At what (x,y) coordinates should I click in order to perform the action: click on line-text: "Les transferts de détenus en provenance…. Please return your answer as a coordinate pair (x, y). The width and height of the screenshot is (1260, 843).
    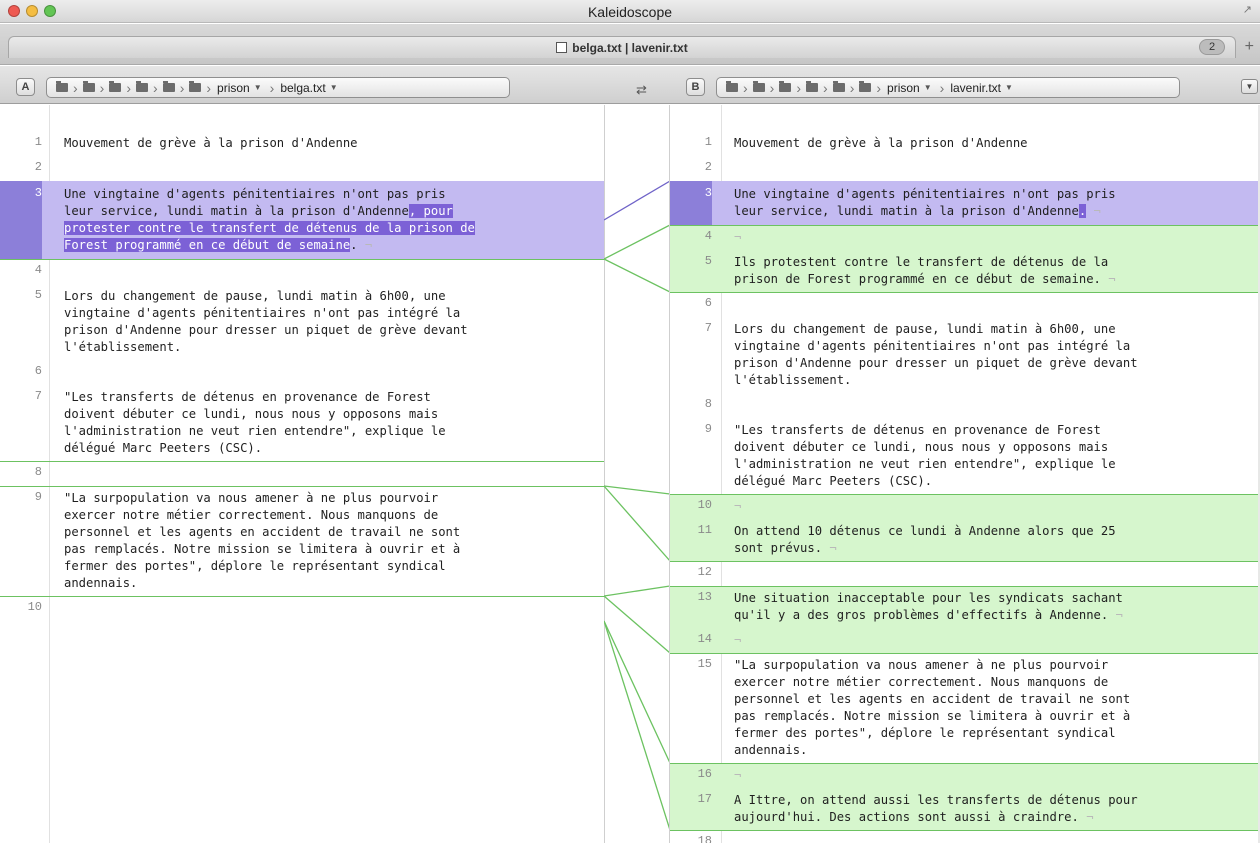
    Looking at the image, I should click on (925, 456).